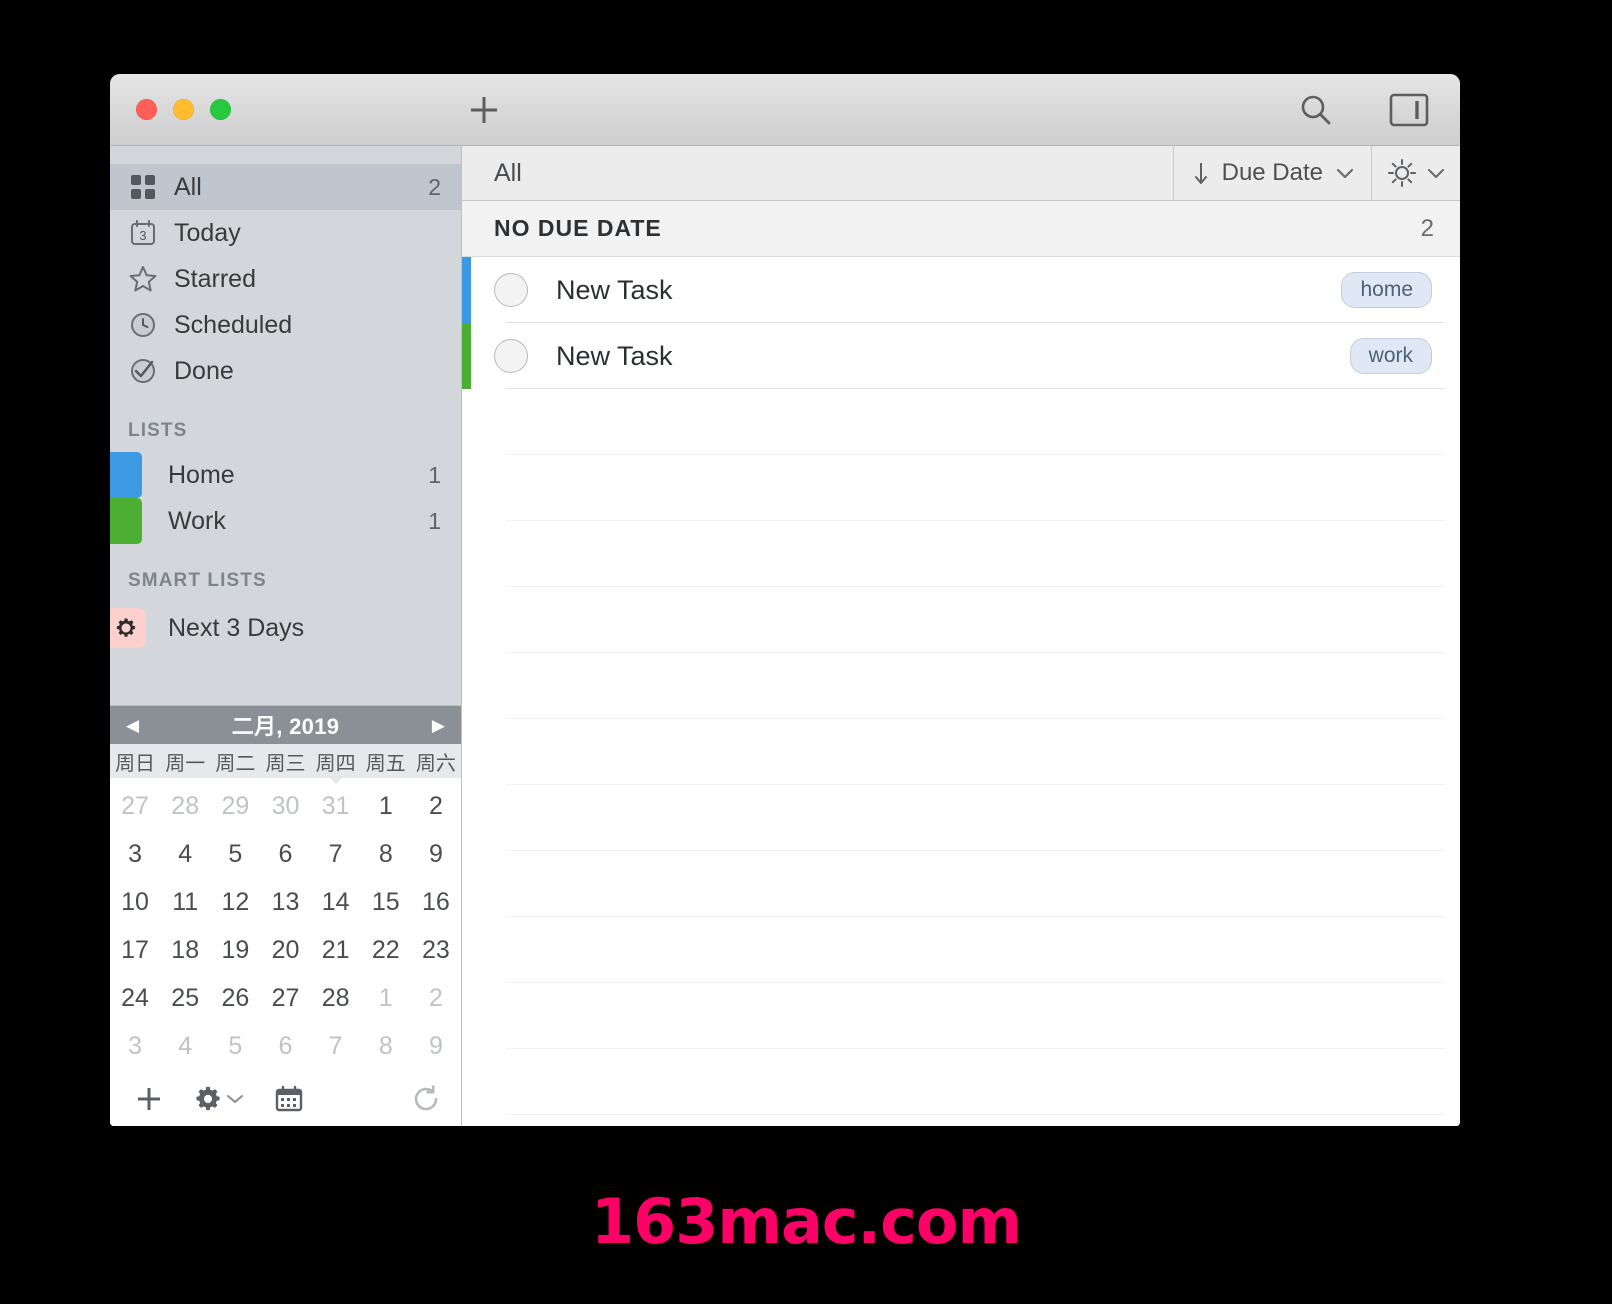 This screenshot has height=1304, width=1612. What do you see at coordinates (146, 109) in the screenshot?
I see `close-button` at bounding box center [146, 109].